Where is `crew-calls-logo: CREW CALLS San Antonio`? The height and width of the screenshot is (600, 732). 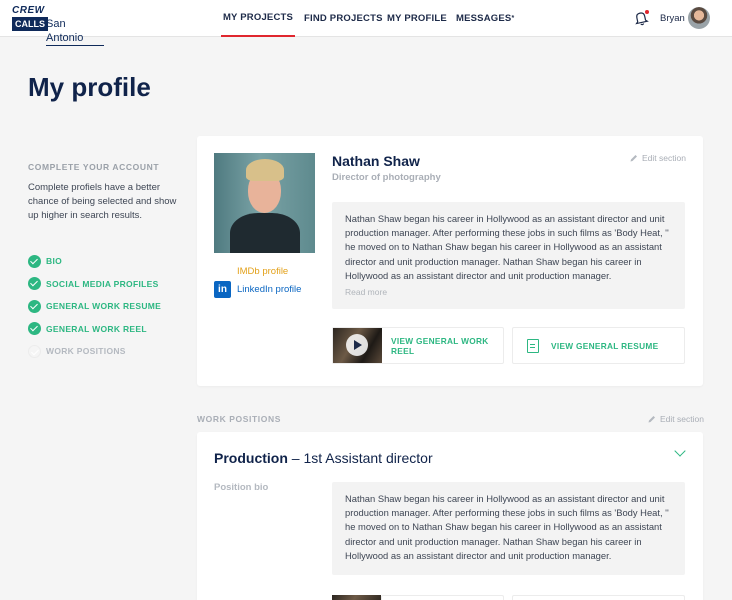 crew-calls-logo: CREW CALLS San Antonio is located at coordinates (58, 25).